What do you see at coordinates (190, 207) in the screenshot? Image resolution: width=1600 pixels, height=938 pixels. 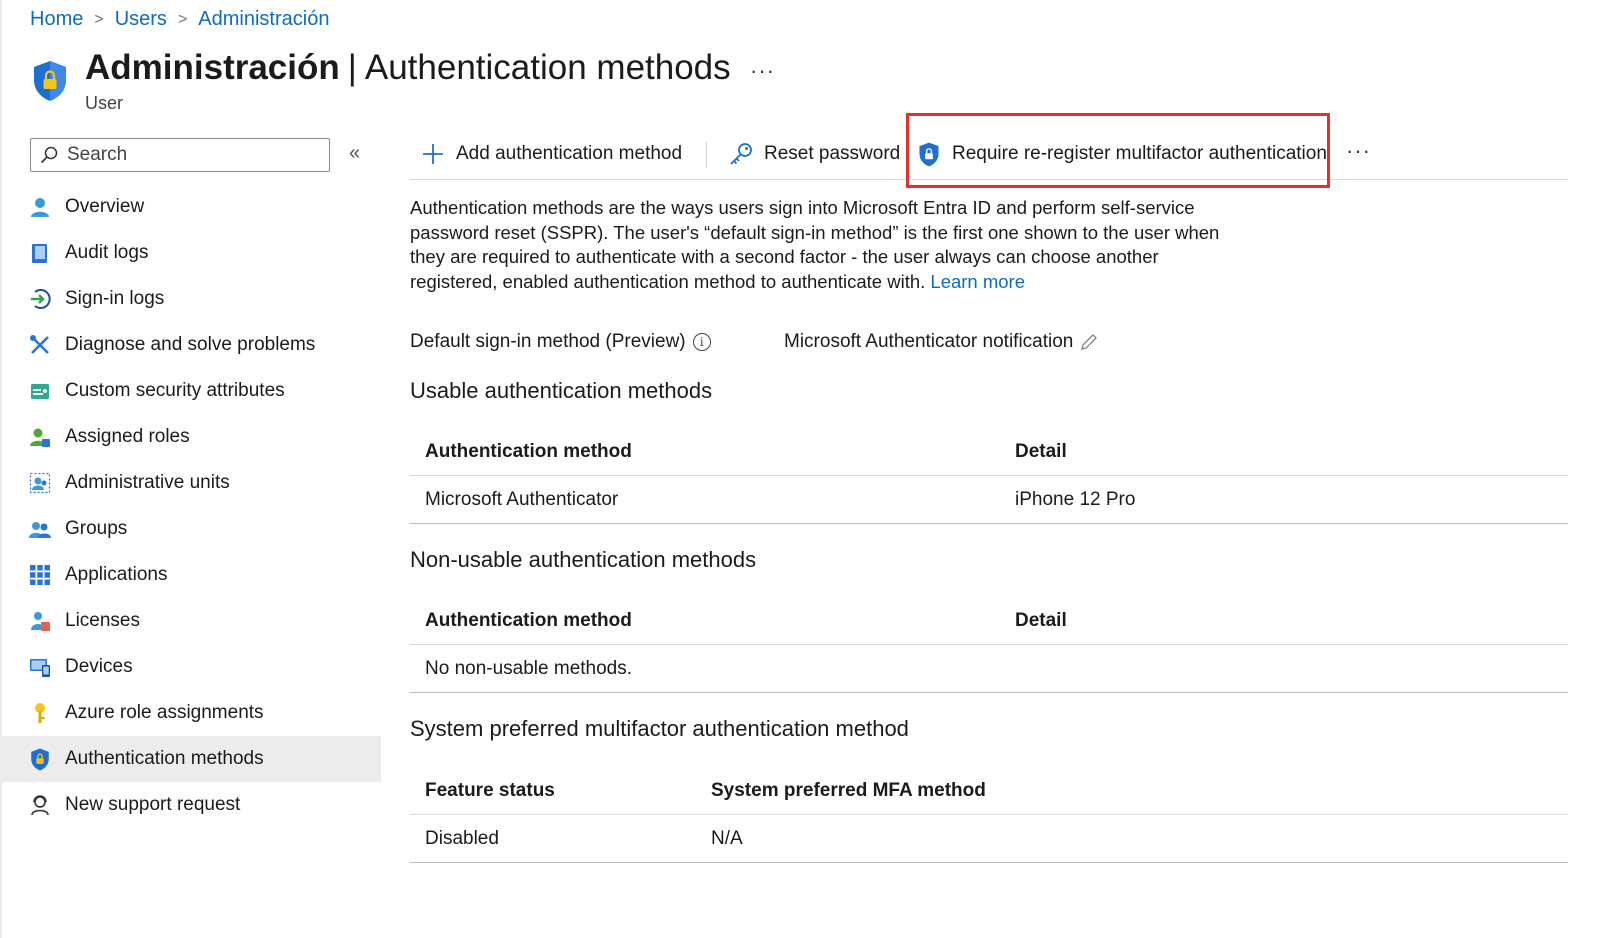 I see `sidebar-item-overview: Overview` at bounding box center [190, 207].